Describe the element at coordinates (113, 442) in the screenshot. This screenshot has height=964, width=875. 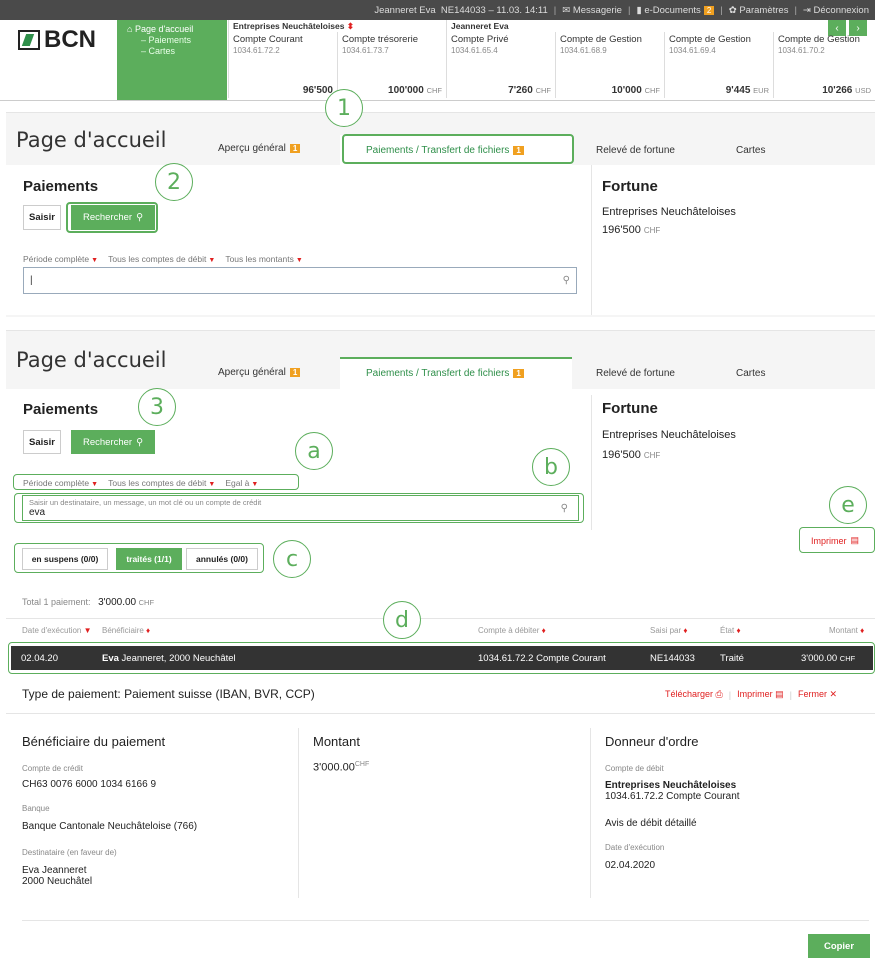
I see `rechercher-button: Rechercher ⚲` at that location.